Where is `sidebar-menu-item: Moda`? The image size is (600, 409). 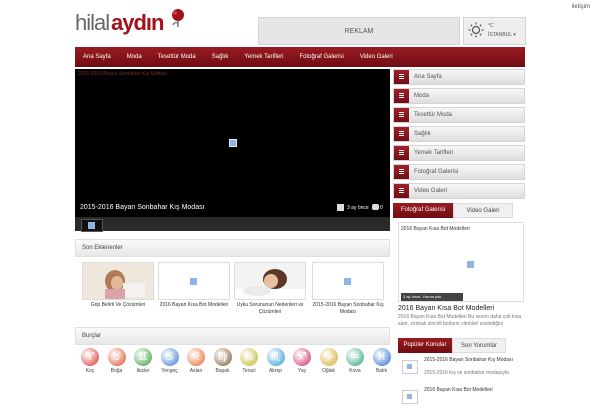
sidebar-menu-item: Moda is located at coordinates (459, 96).